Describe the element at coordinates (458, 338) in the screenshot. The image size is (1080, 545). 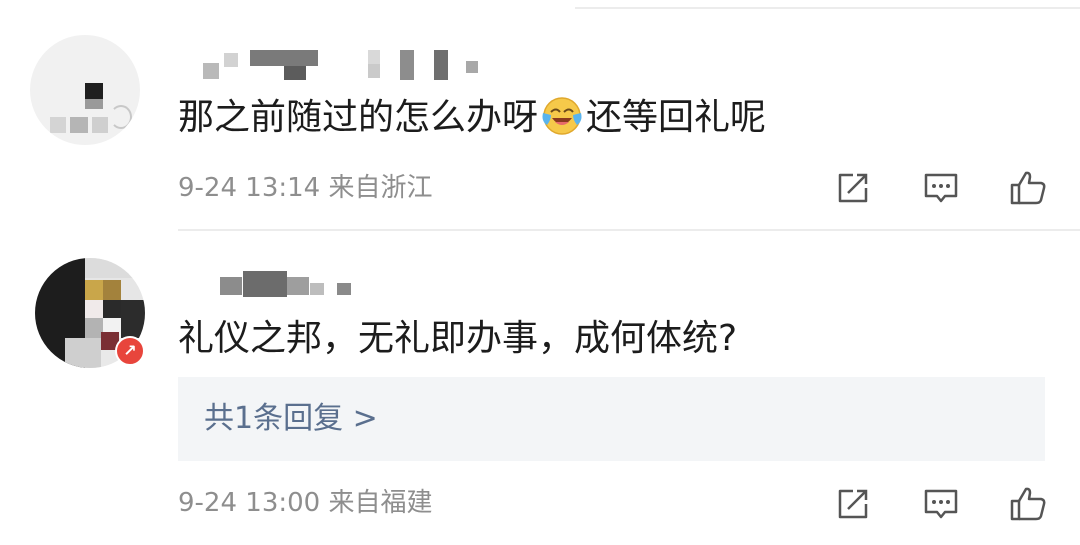
I see `comment-text: 礼仪之邦，无礼即办事，成何体统?` at that location.